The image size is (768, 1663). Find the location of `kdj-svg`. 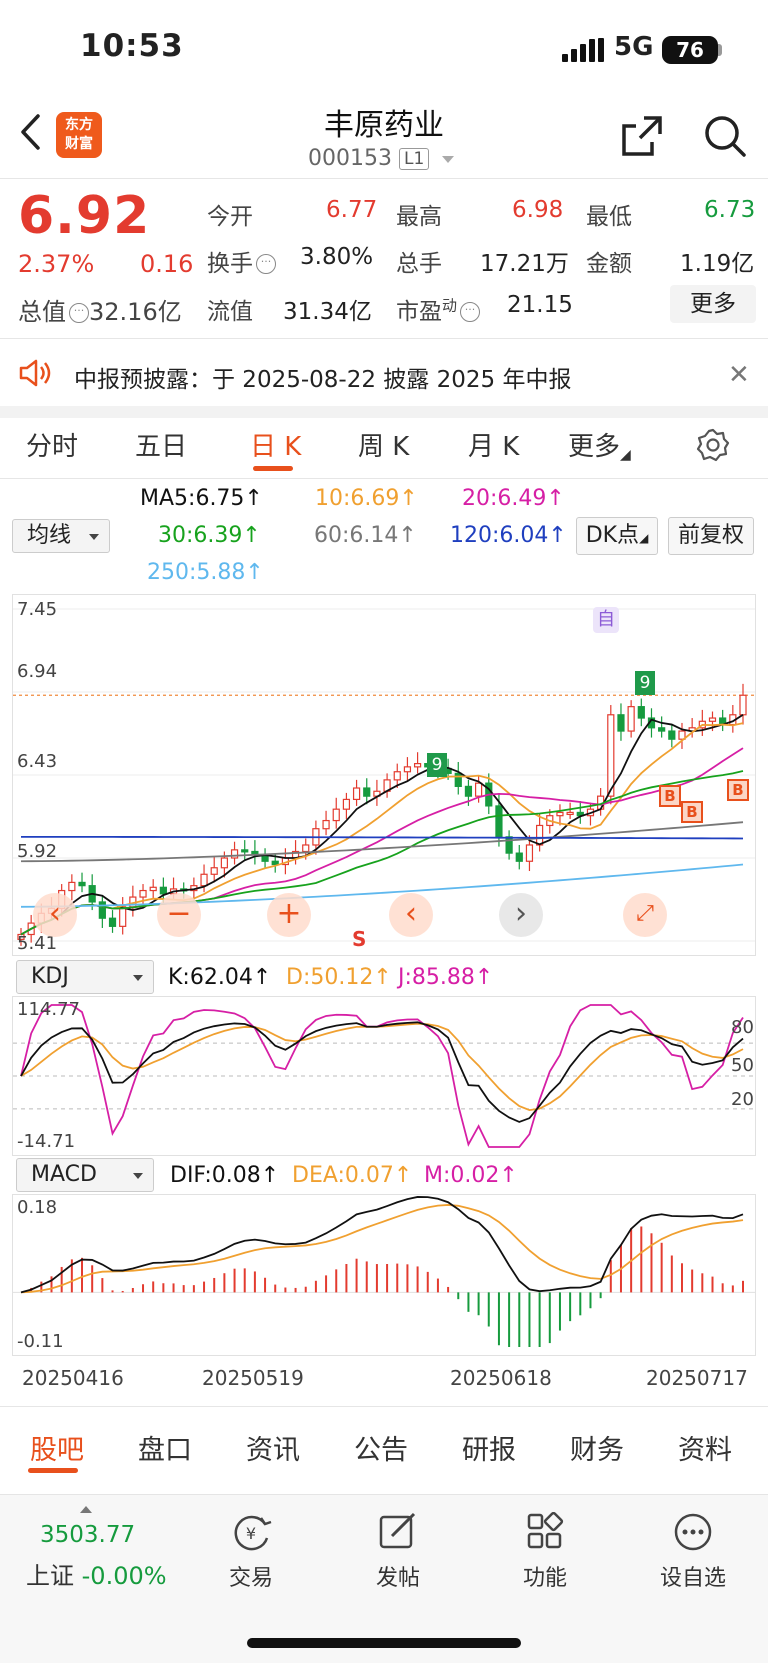

kdj-svg is located at coordinates (384, 1076).